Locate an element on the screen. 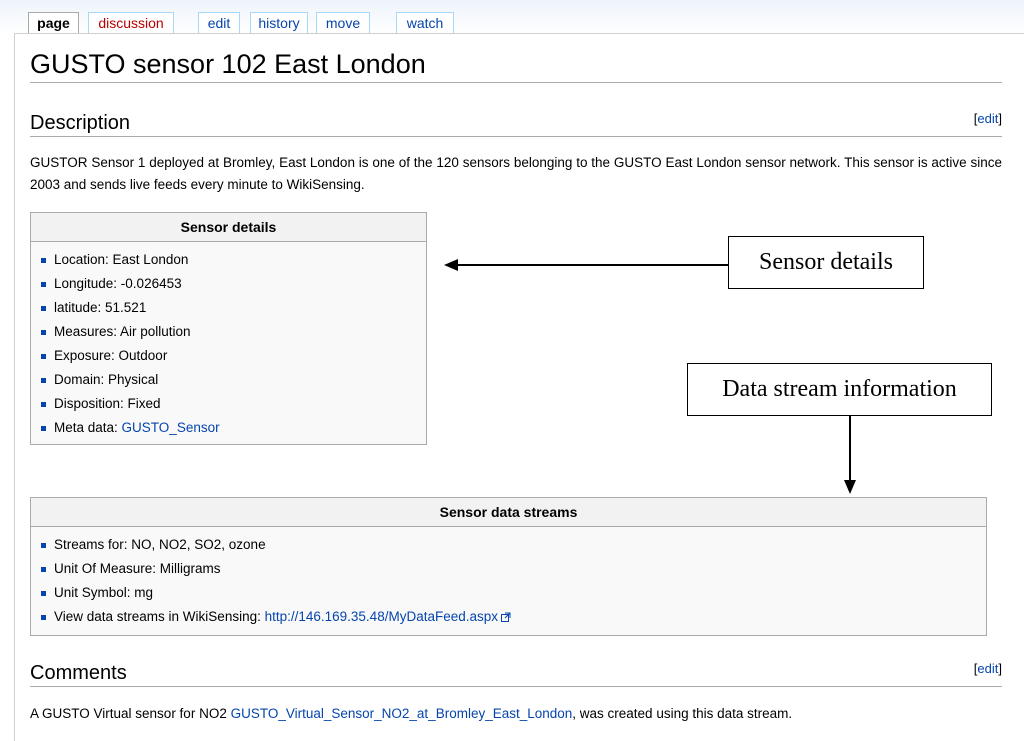 The width and height of the screenshot is (1024, 741). arrow-head-down is located at coordinates (850, 487).